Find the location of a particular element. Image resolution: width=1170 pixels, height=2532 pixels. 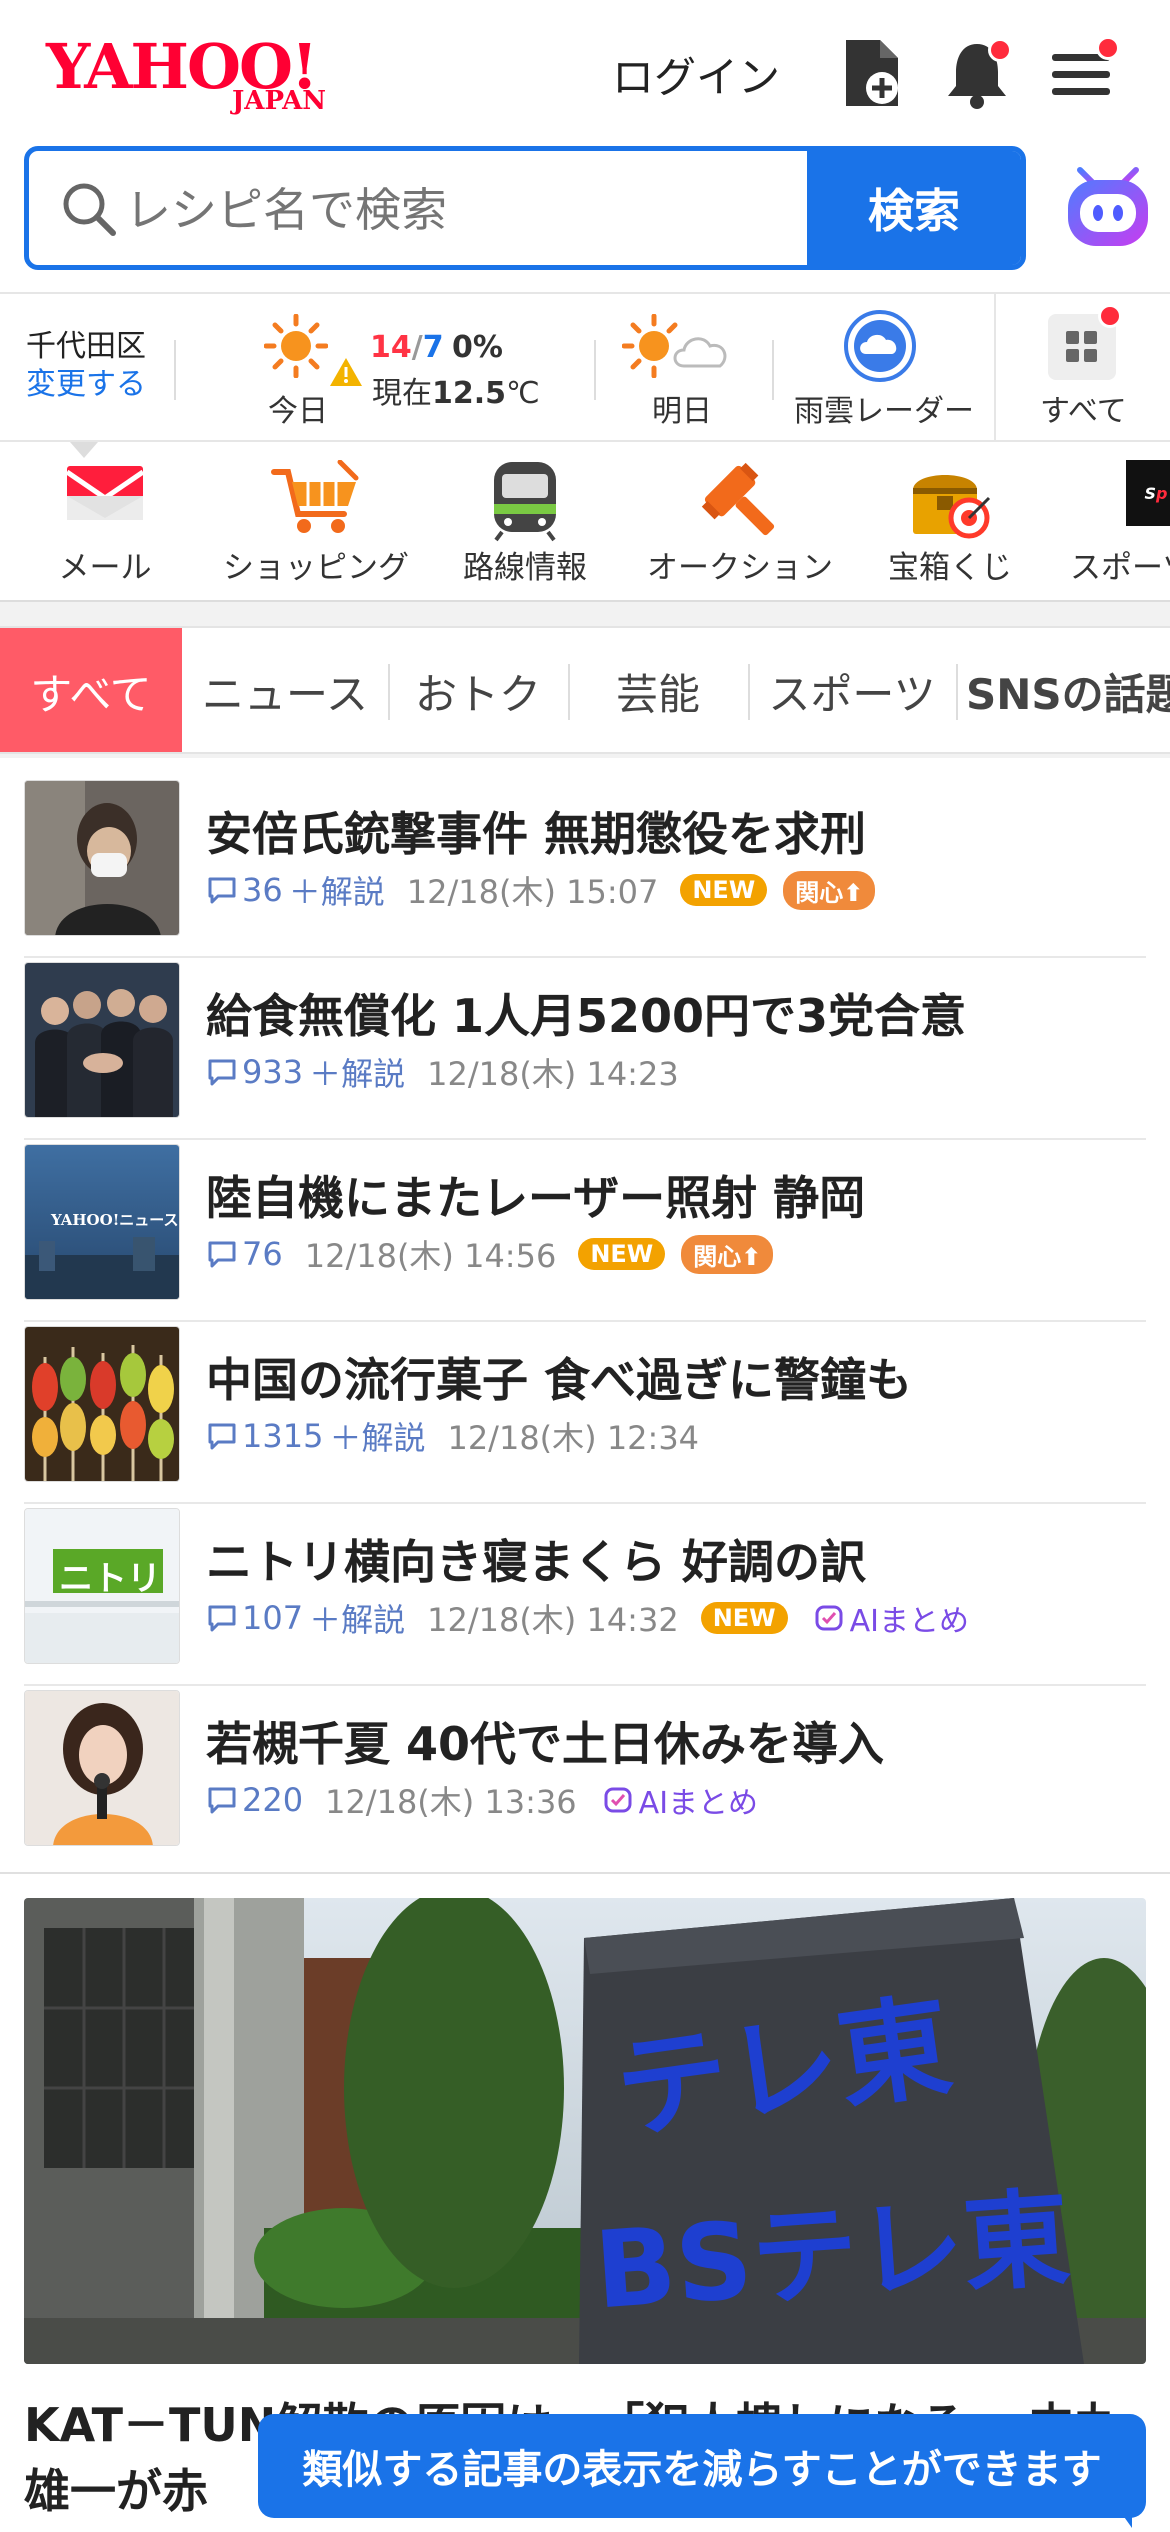

all-label: すべて is located at coordinates (1083, 408).